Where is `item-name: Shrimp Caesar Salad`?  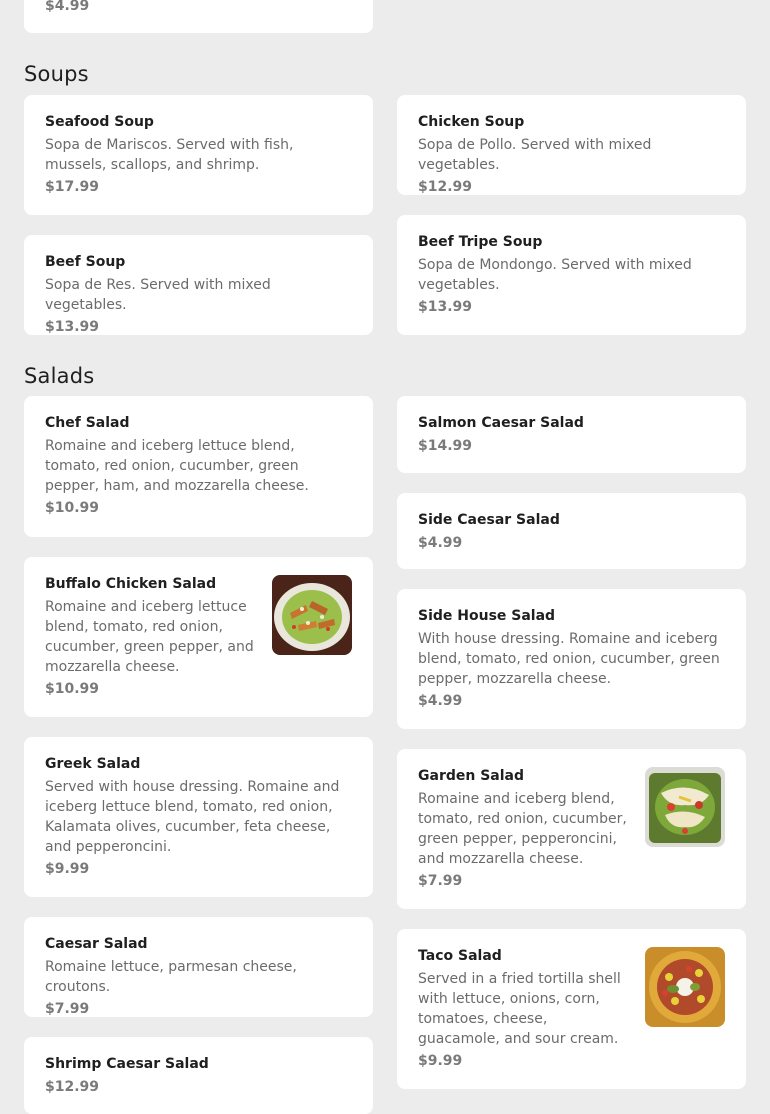 item-name: Shrimp Caesar Salad is located at coordinates (127, 1064).